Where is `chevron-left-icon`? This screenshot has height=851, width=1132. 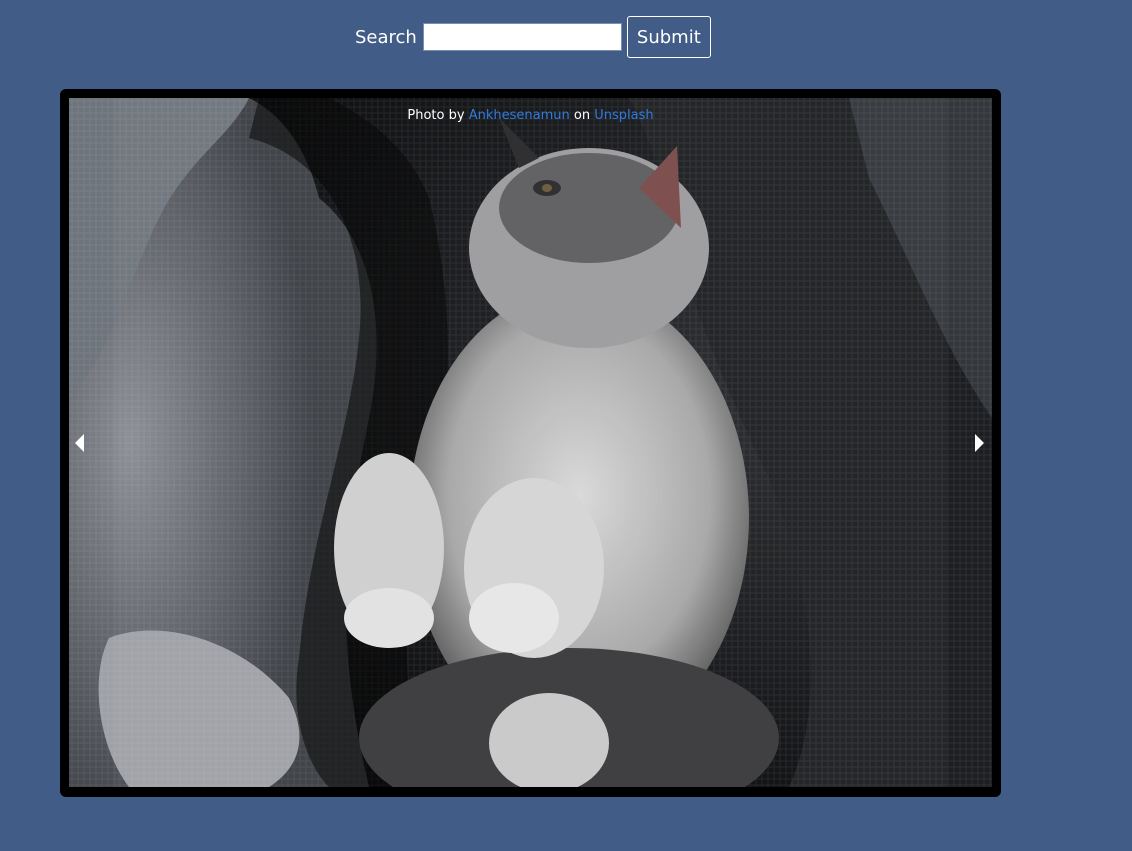 chevron-left-icon is located at coordinates (79, 443).